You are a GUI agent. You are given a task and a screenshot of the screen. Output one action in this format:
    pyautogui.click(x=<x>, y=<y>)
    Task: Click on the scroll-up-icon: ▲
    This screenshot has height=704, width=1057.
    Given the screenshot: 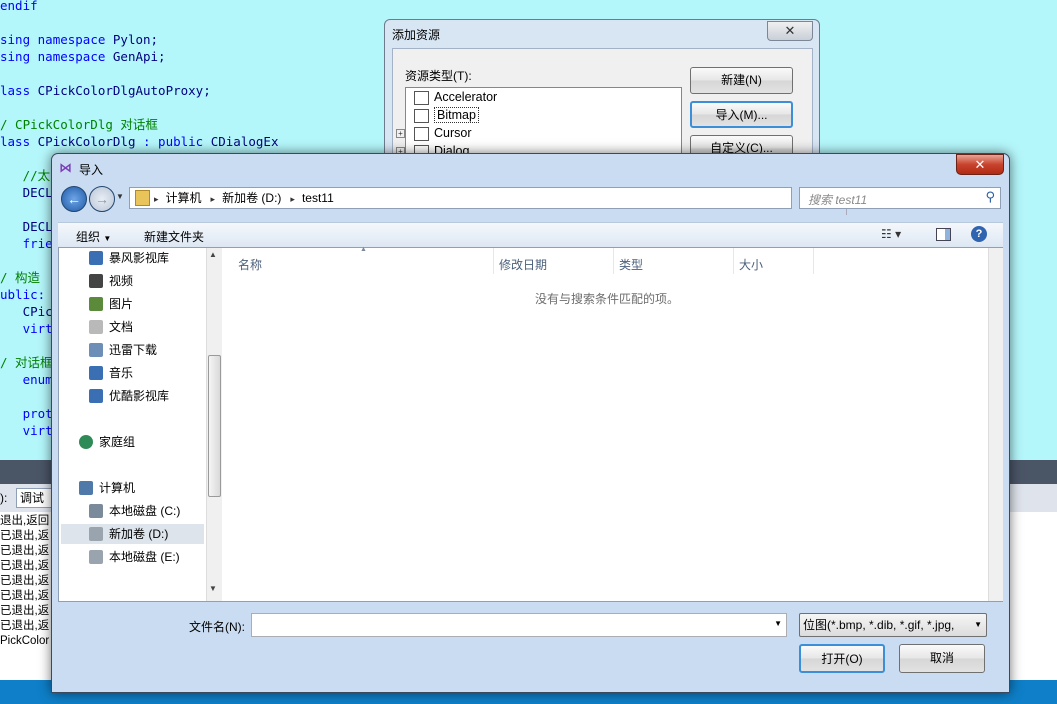 What is the action you would take?
    pyautogui.click(x=213, y=254)
    